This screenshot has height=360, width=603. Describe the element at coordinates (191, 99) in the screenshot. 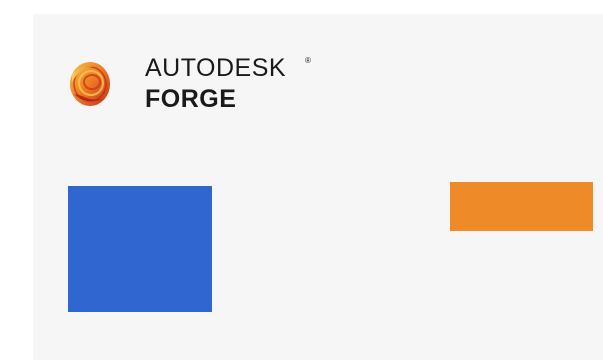

I see `brand-product-name: FORGE` at that location.